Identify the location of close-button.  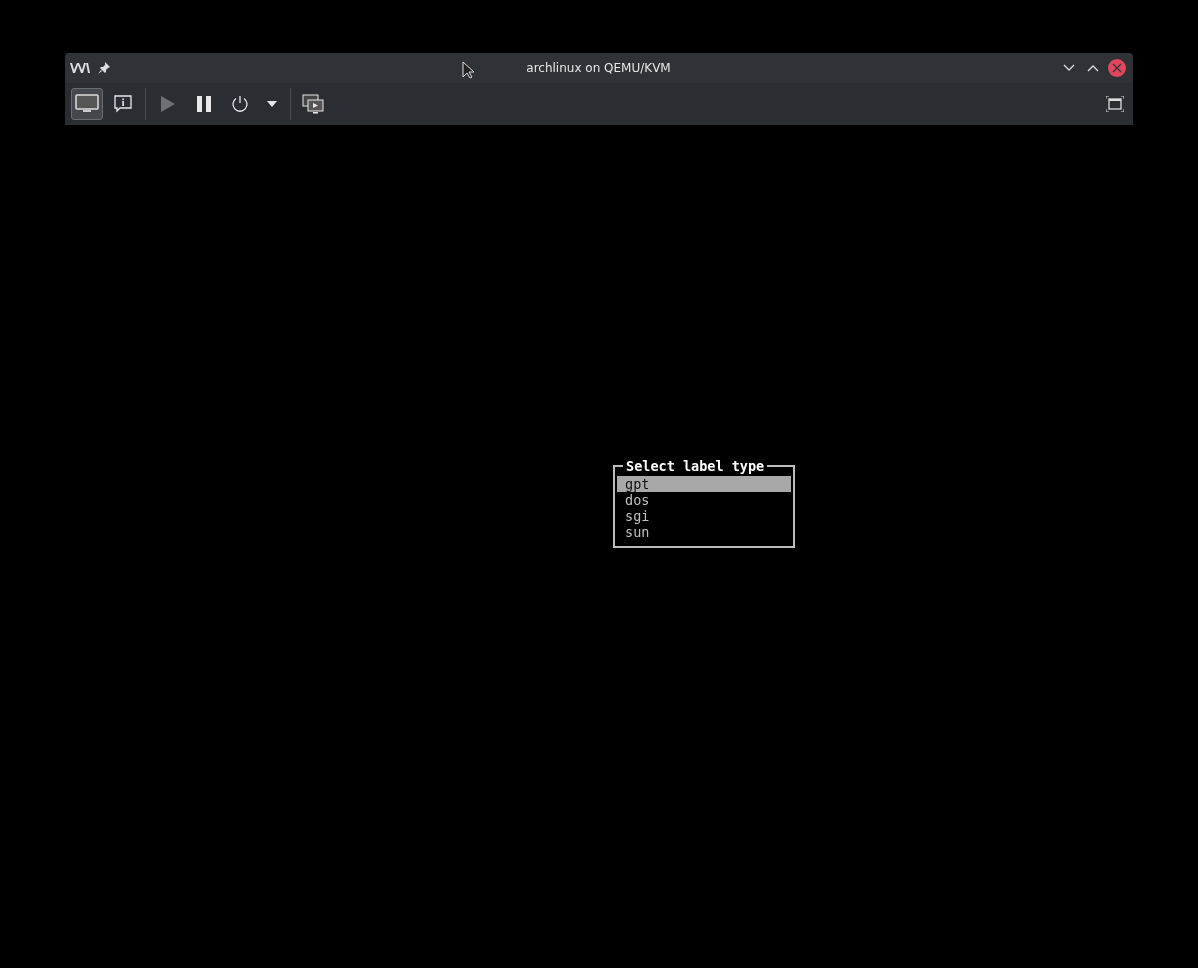
(1117, 68).